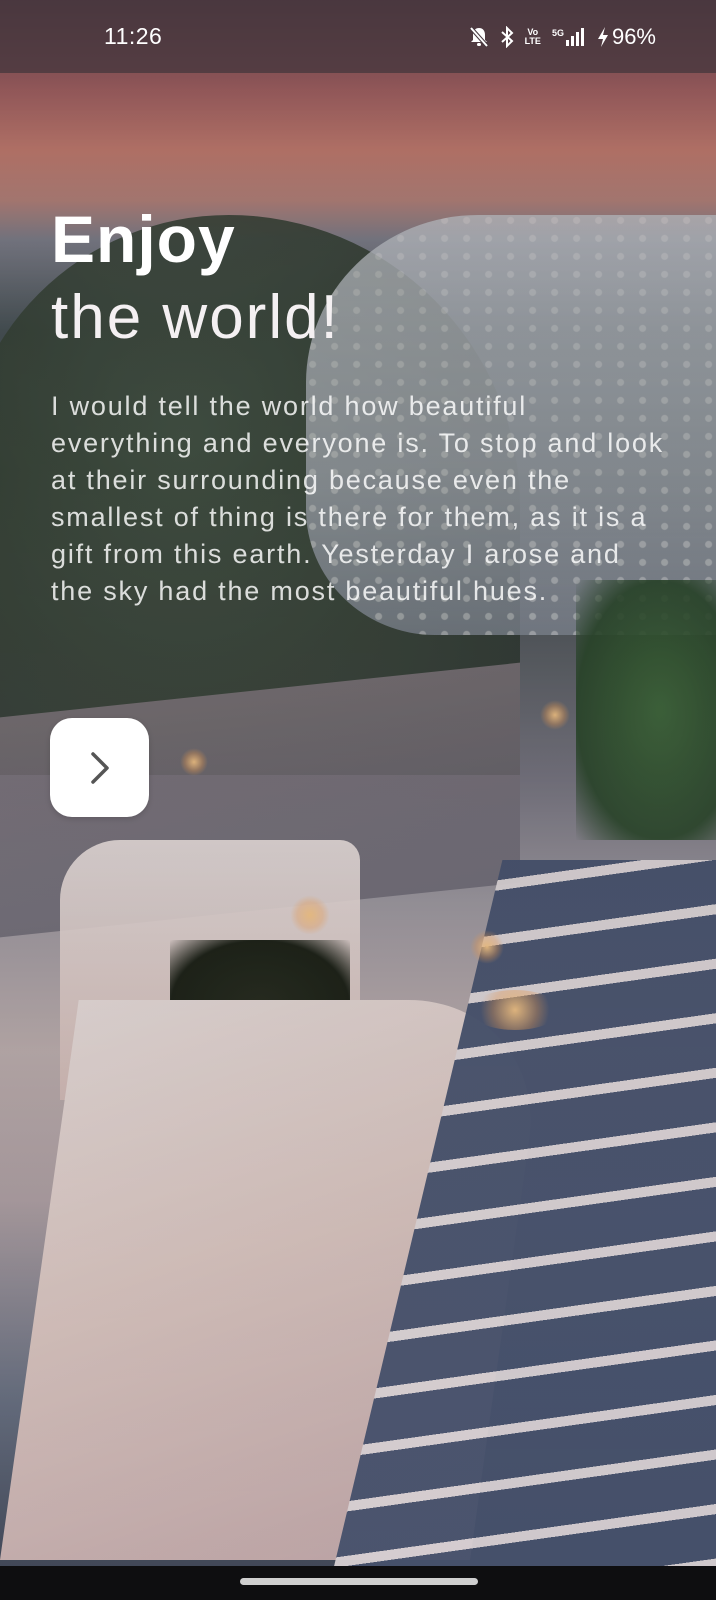 The height and width of the screenshot is (1600, 716). I want to click on home-gesture-handle, so click(359, 1581).